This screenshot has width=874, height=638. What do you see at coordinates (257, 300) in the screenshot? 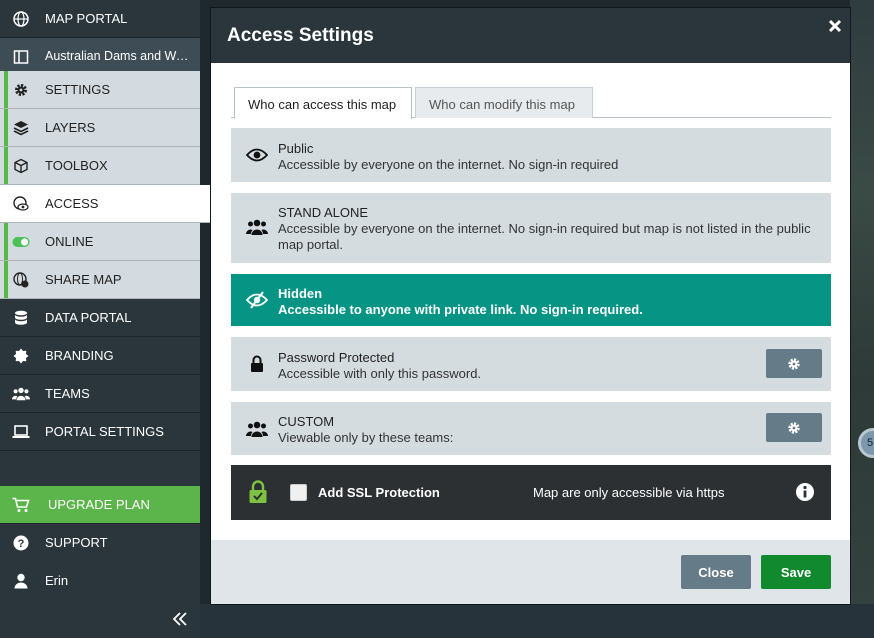
I see `eye-slash-icon` at bounding box center [257, 300].